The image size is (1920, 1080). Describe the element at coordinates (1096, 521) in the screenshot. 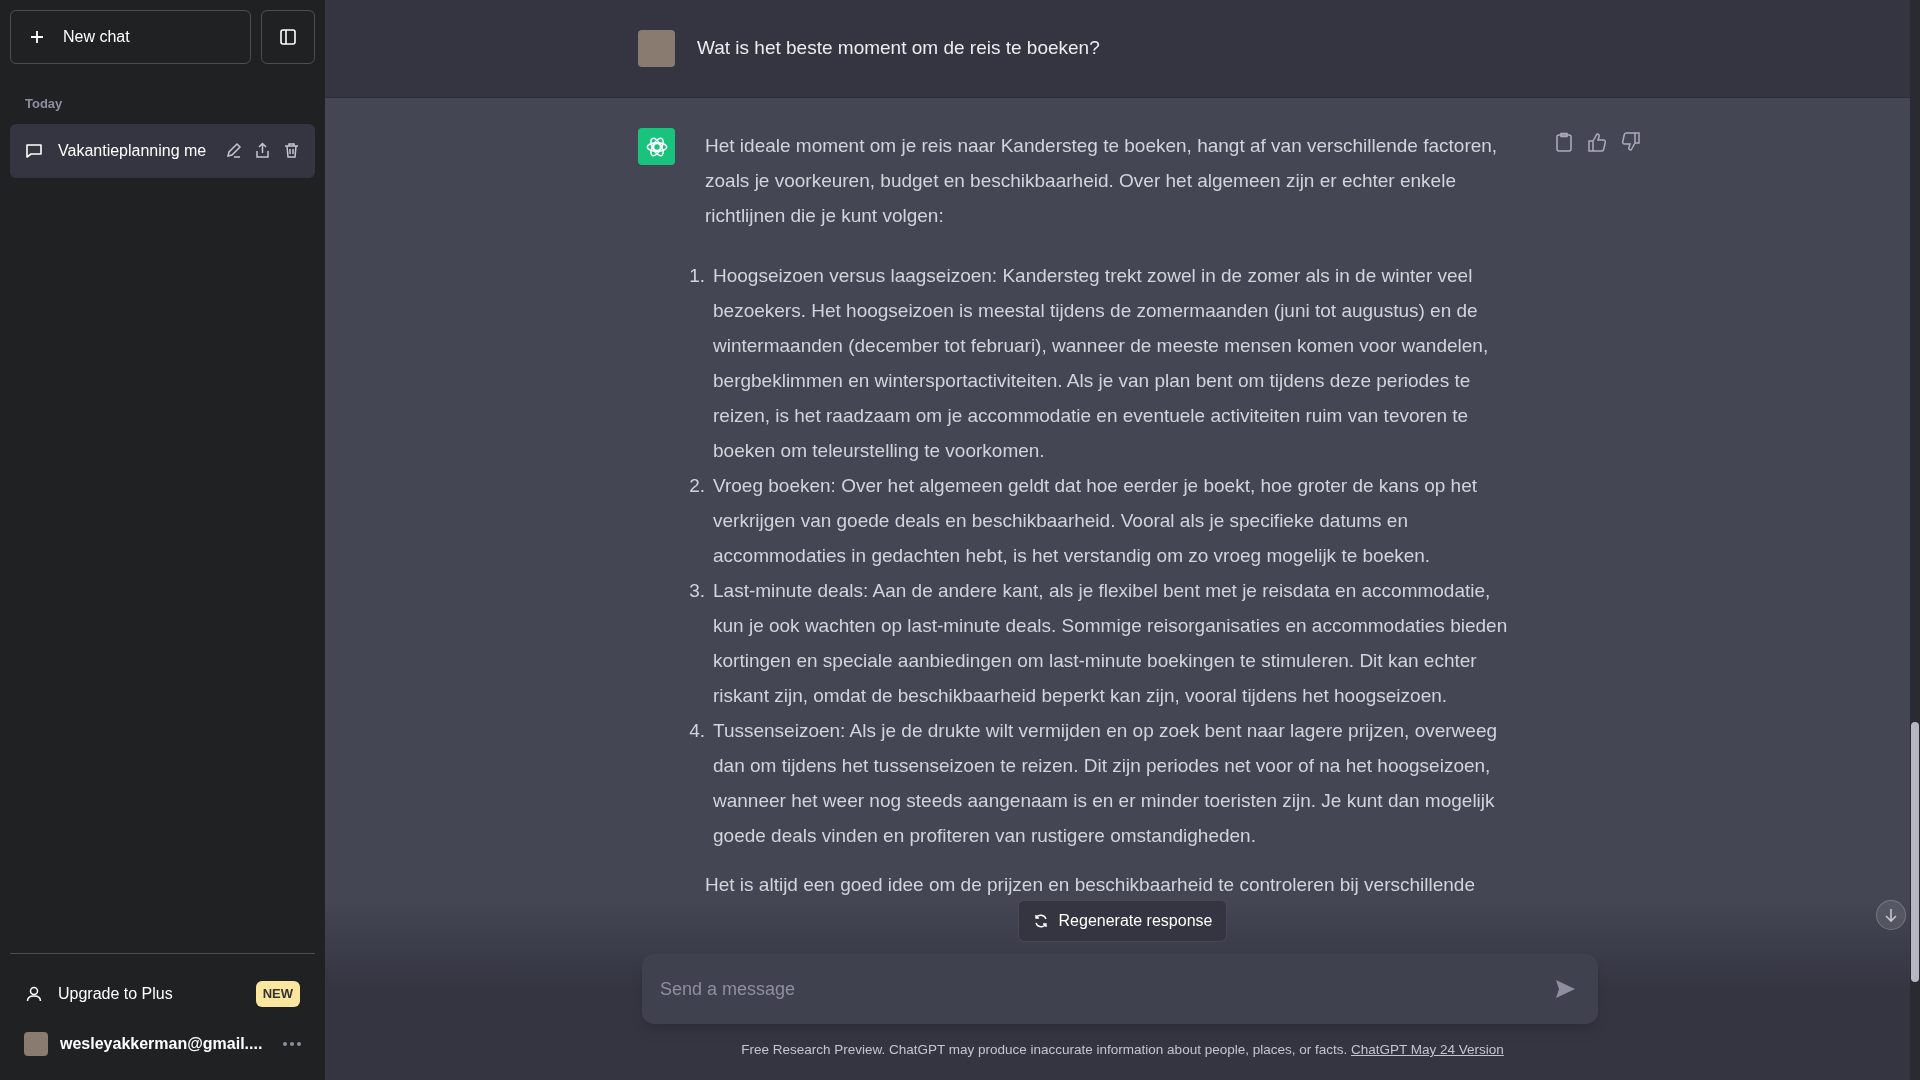

I see `list-item-text: Vroeg boeken: Over het algemeen geldt dat hoe eerder je boekt, hoe groter de kans op het verkrijgen van goede deals en beschikbaarheid. Vooral als je specifieke datums en accommodaties in gedachten hebt, is het verstandig om zo vroeg mogelijk te boeken.` at that location.